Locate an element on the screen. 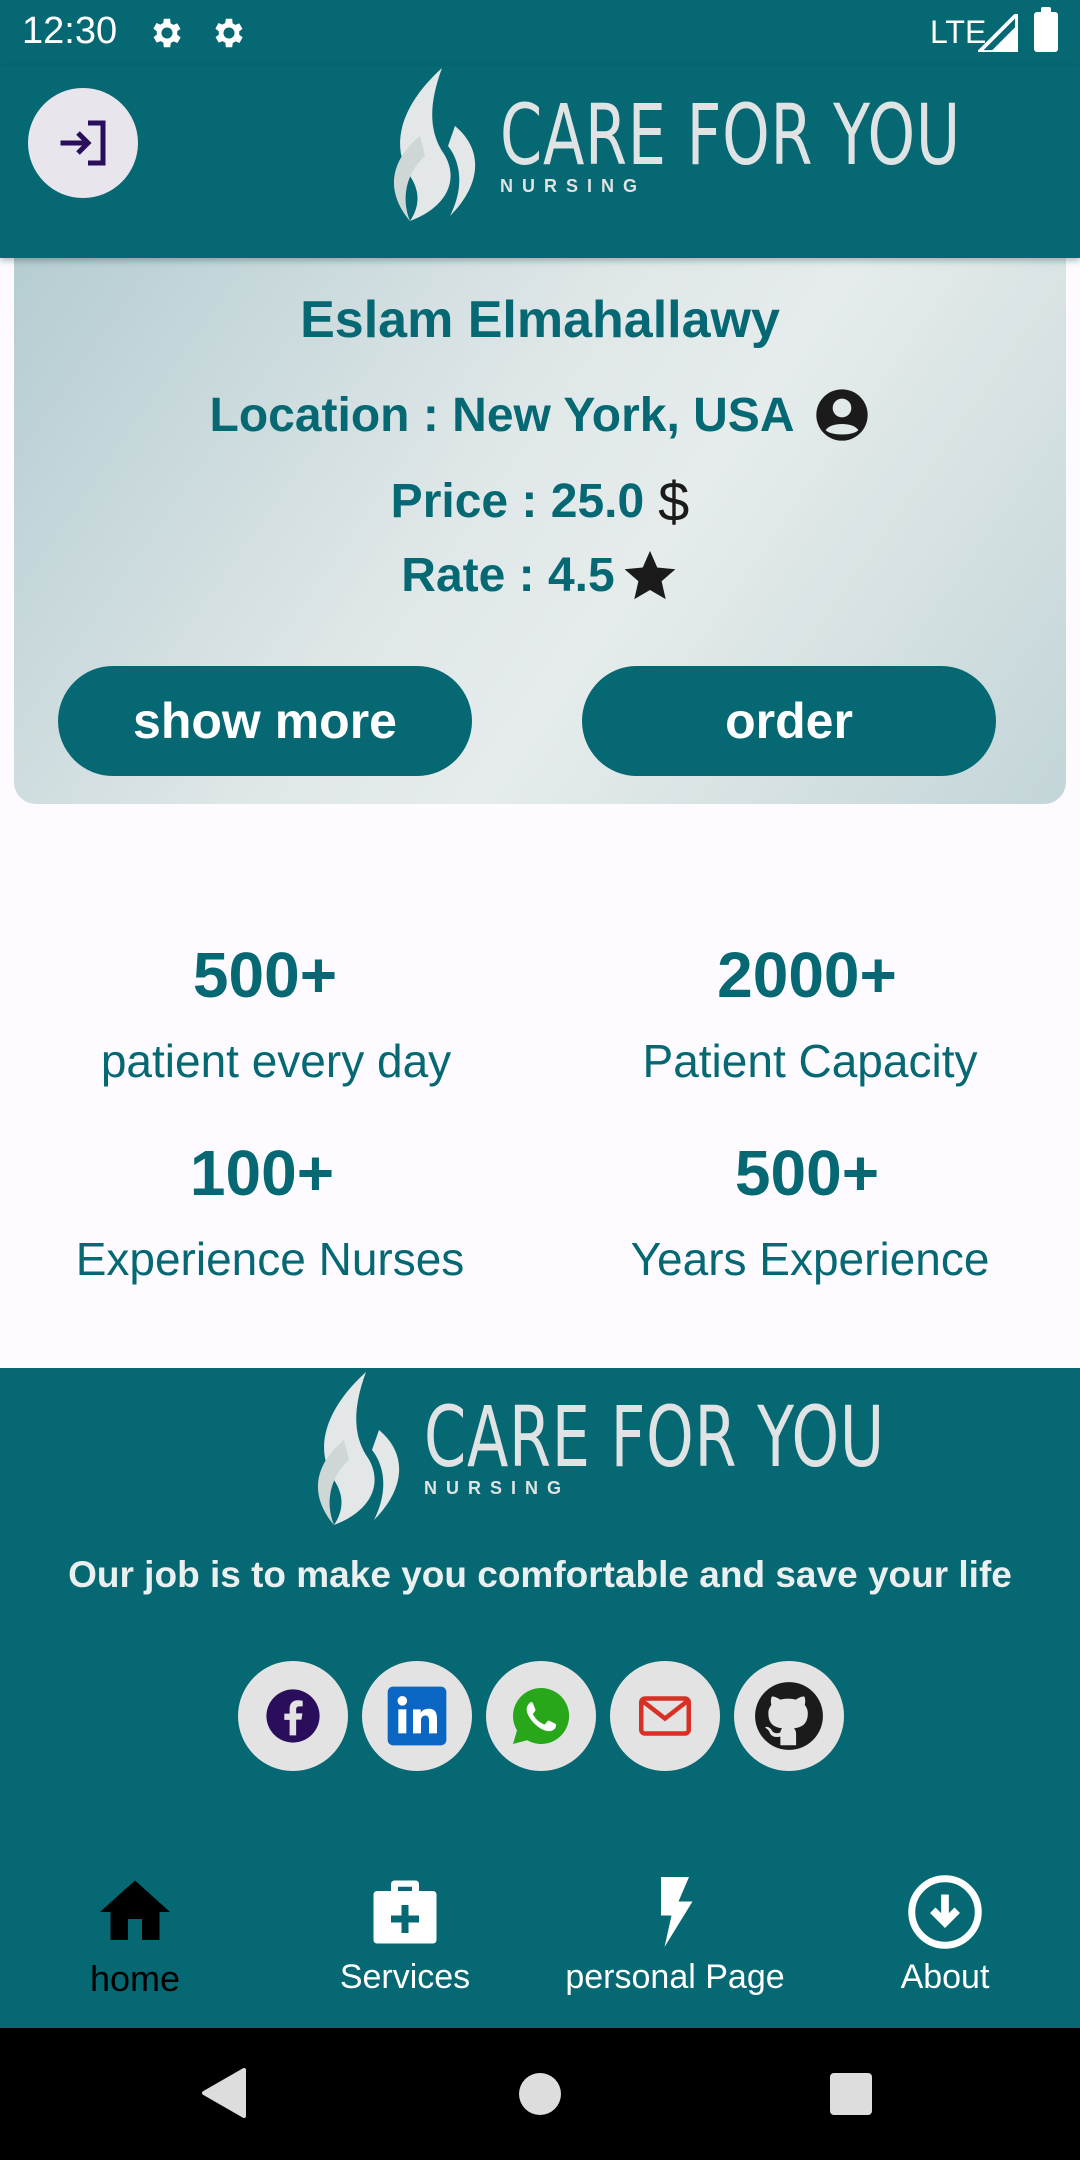 The image size is (1080, 2160). location-row: Location : New York, USA is located at coordinates (540, 415).